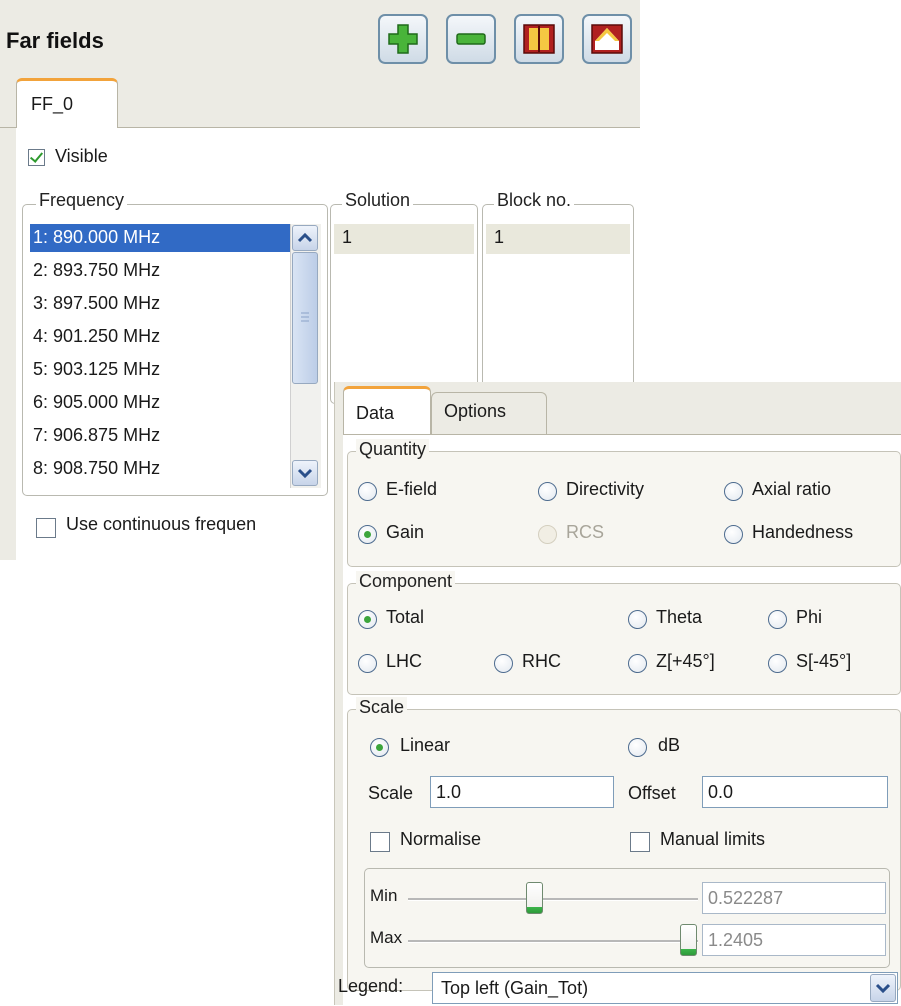  Describe the element at coordinates (367, 491) in the screenshot. I see `radio-e-field` at that location.